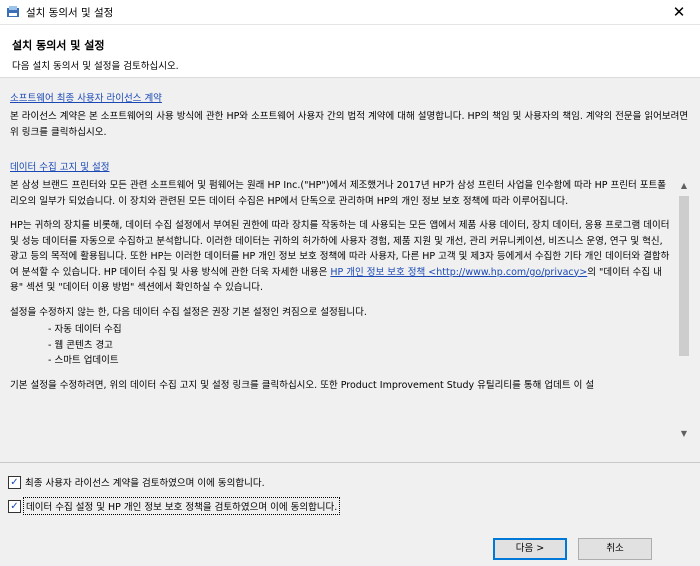 This screenshot has height=566, width=700. I want to click on scroll-up-icon: ▲, so click(684, 186).